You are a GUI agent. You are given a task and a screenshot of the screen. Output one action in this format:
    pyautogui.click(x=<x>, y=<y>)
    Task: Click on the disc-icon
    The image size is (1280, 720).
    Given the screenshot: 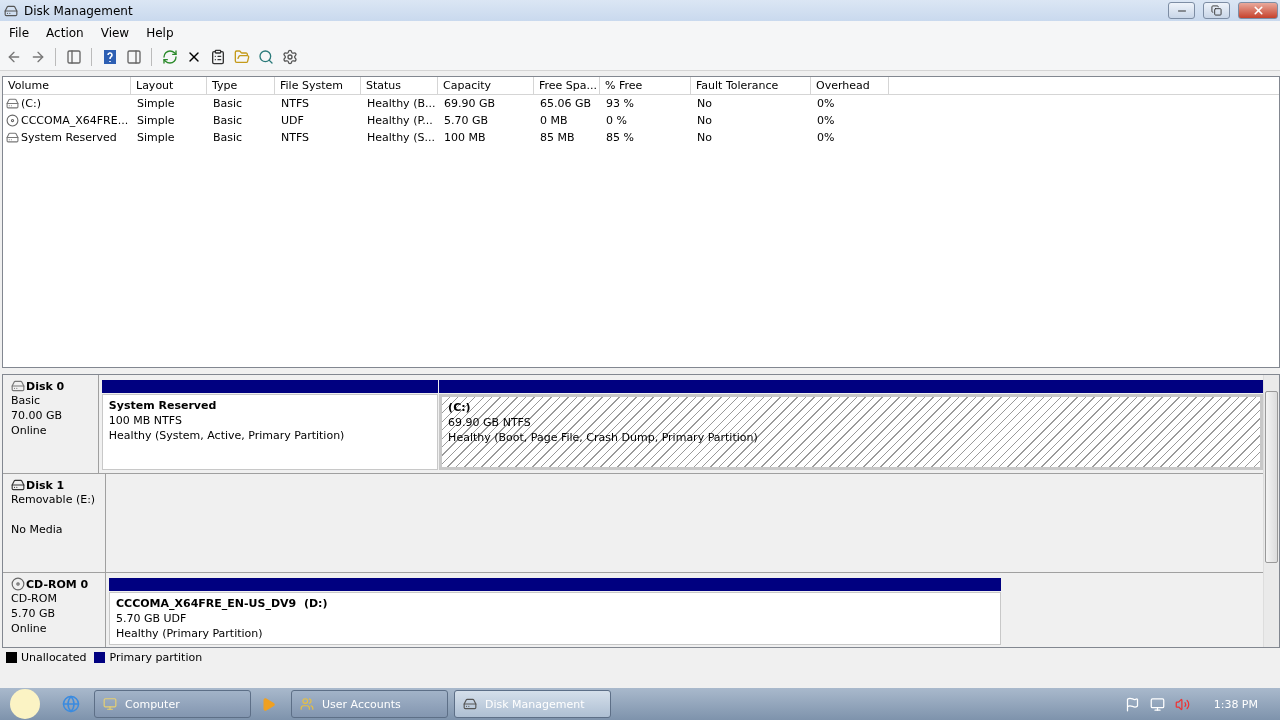 What is the action you would take?
    pyautogui.click(x=12, y=120)
    